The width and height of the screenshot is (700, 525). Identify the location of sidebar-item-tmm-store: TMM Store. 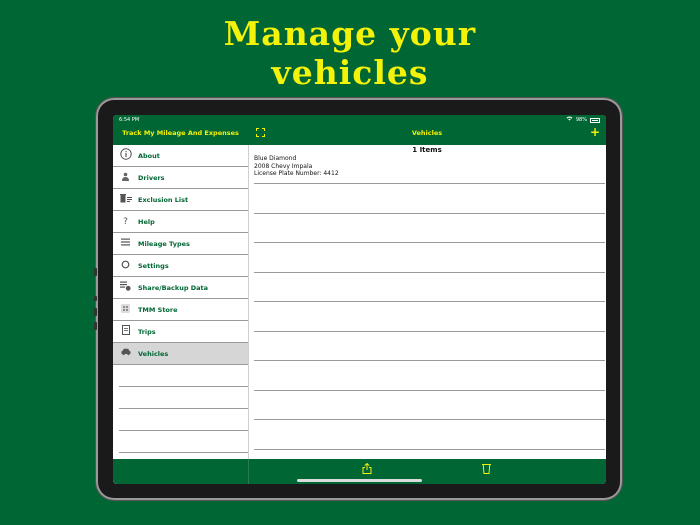
(180, 310).